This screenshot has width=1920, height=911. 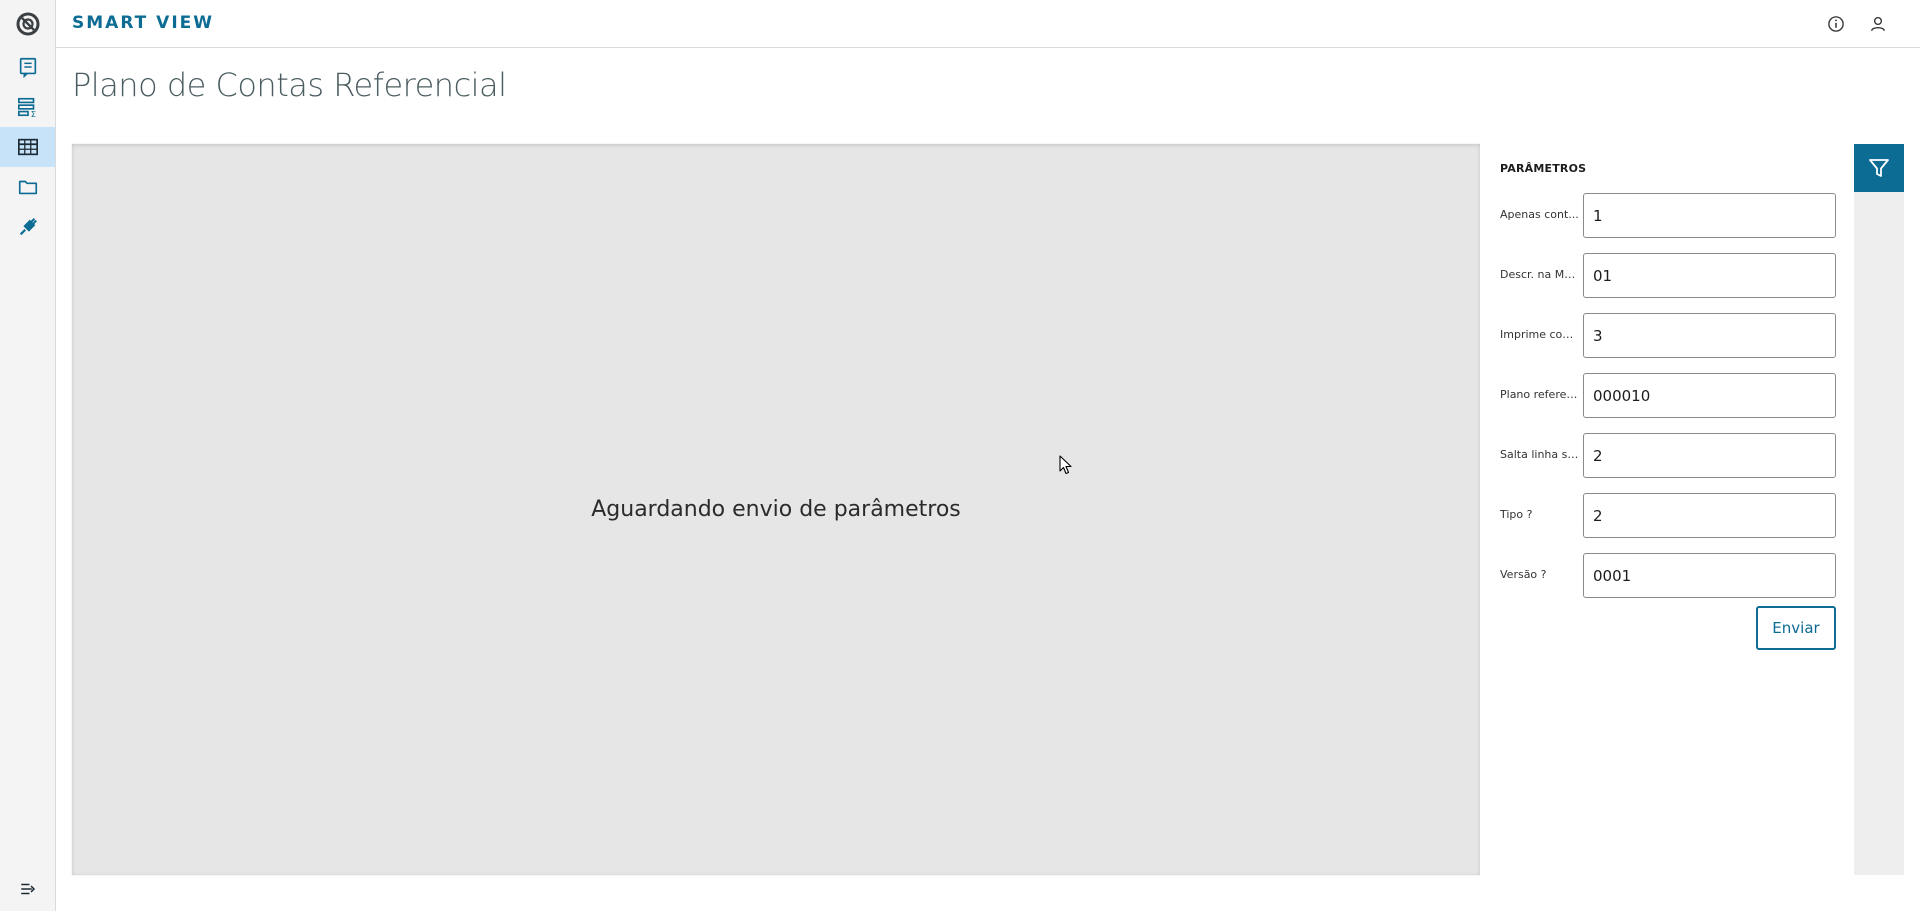 I want to click on user-button, so click(x=1878, y=24).